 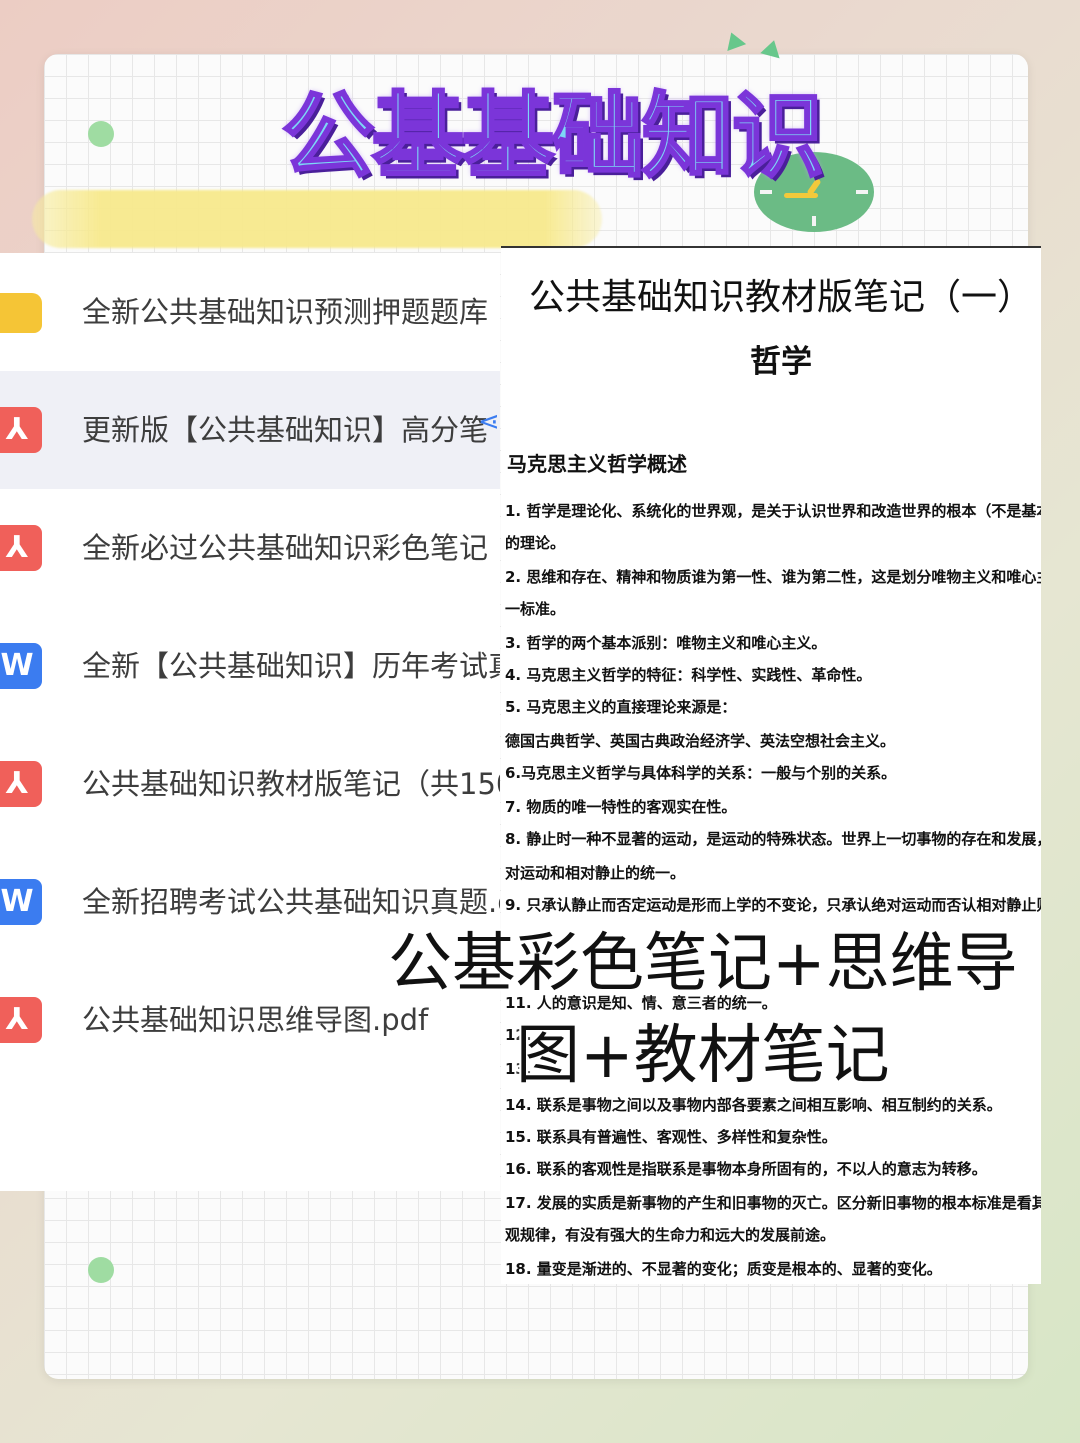 What do you see at coordinates (535, 543) in the screenshot?
I see `doc-line: 的理论。` at bounding box center [535, 543].